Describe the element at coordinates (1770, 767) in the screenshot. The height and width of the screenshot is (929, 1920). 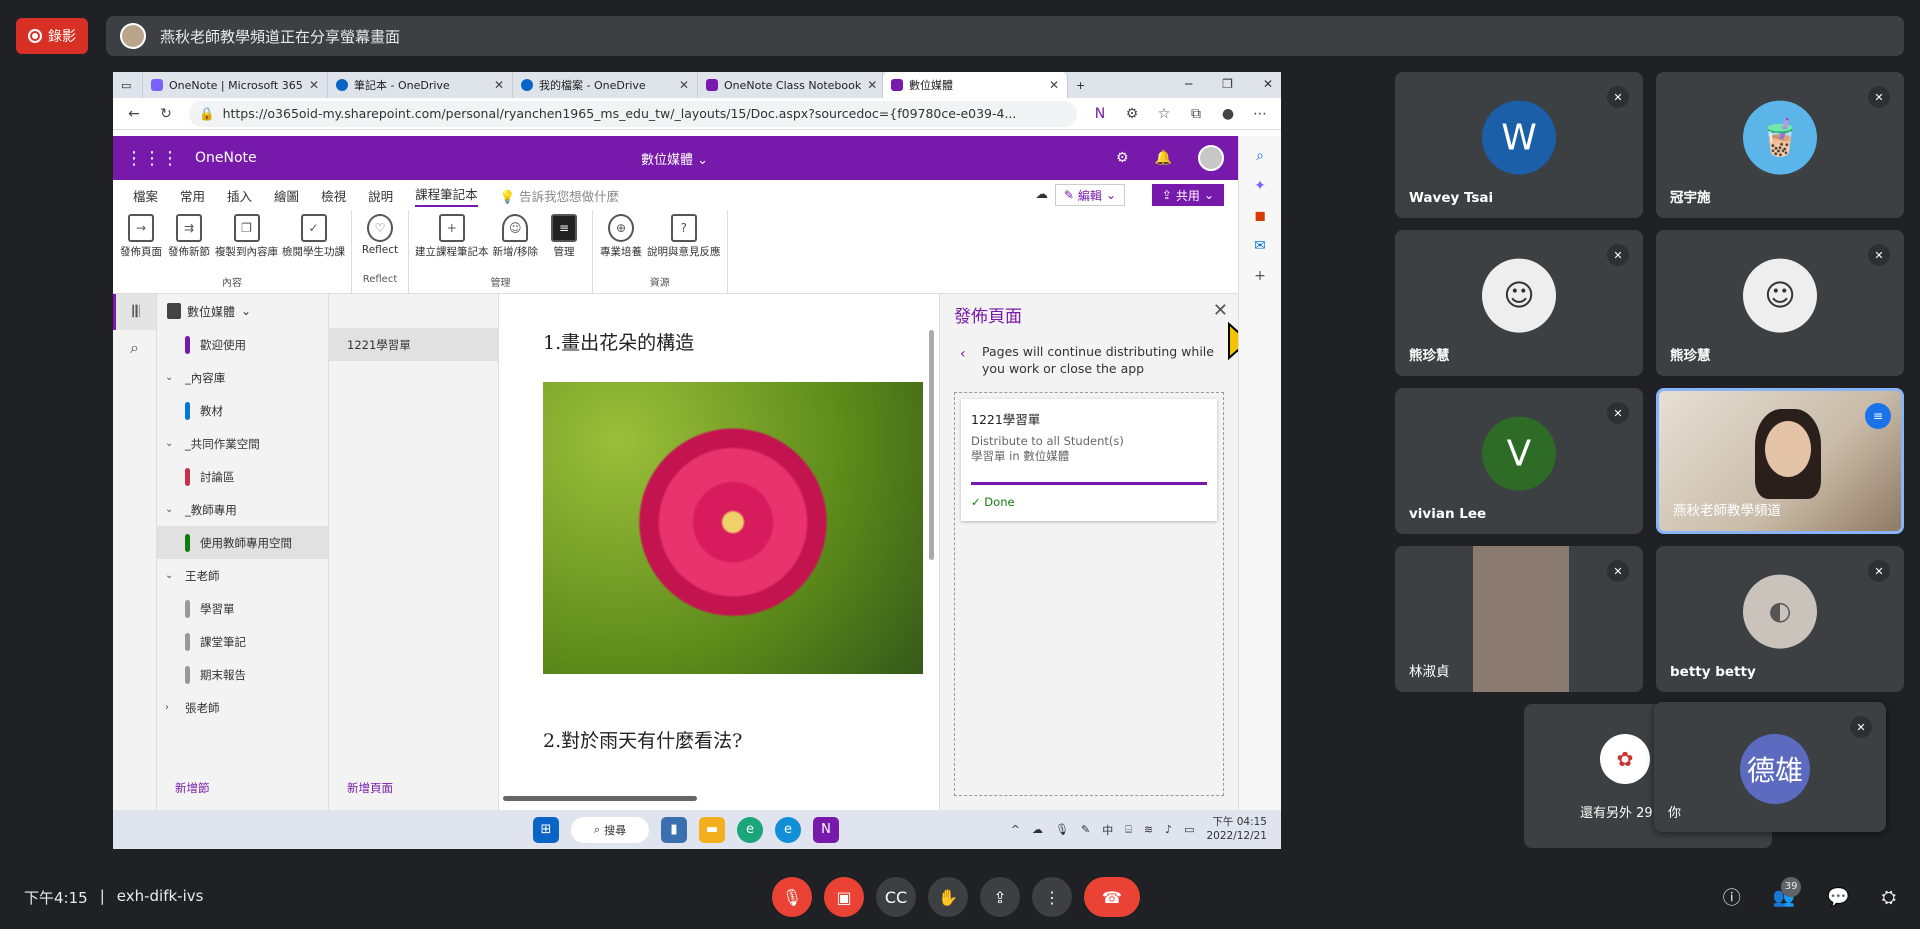
I see `self-tile: 德雄 ✕ 你` at that location.